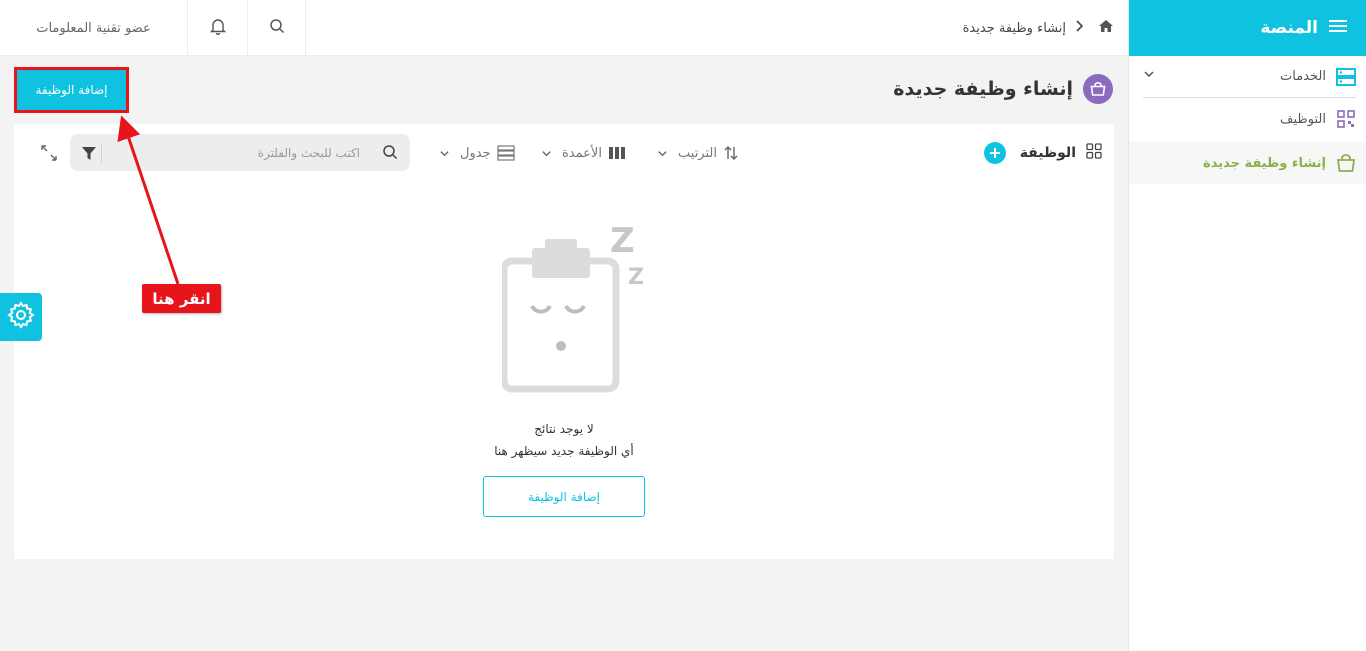 This screenshot has height=651, width=1366. I want to click on server-icon, so click(1346, 77).